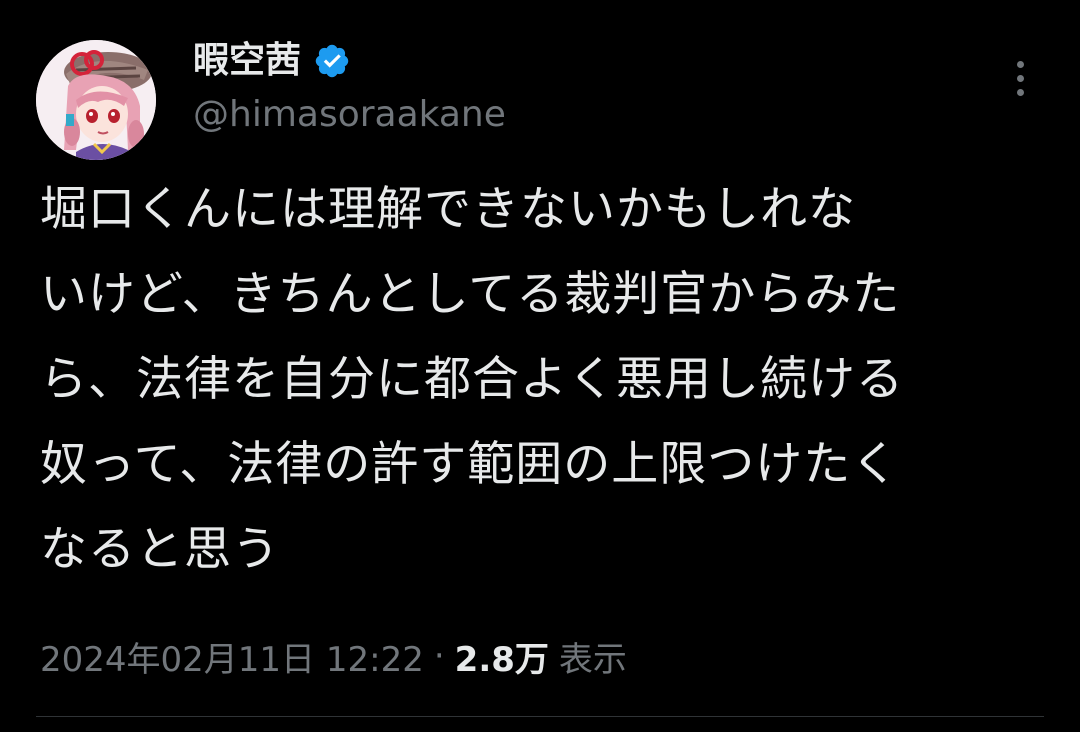 The width and height of the screenshot is (1080, 732). I want to click on verified-badge-icon, so click(332, 61).